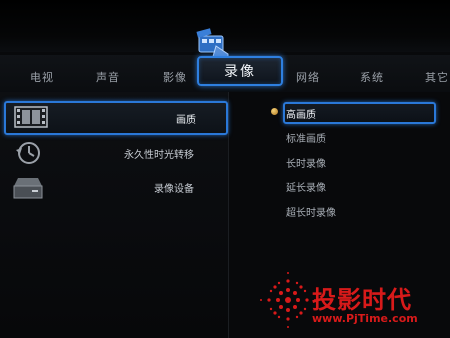 This screenshot has width=450, height=338. I want to click on watermark-logo, so click(288, 300).